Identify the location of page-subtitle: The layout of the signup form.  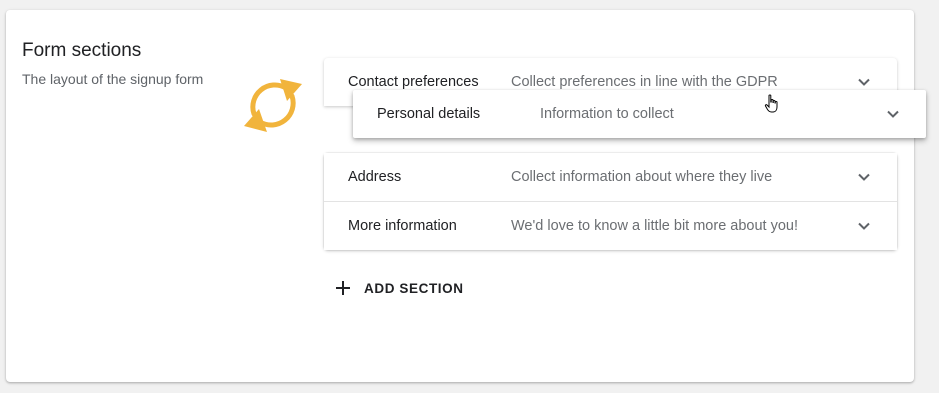
(113, 79).